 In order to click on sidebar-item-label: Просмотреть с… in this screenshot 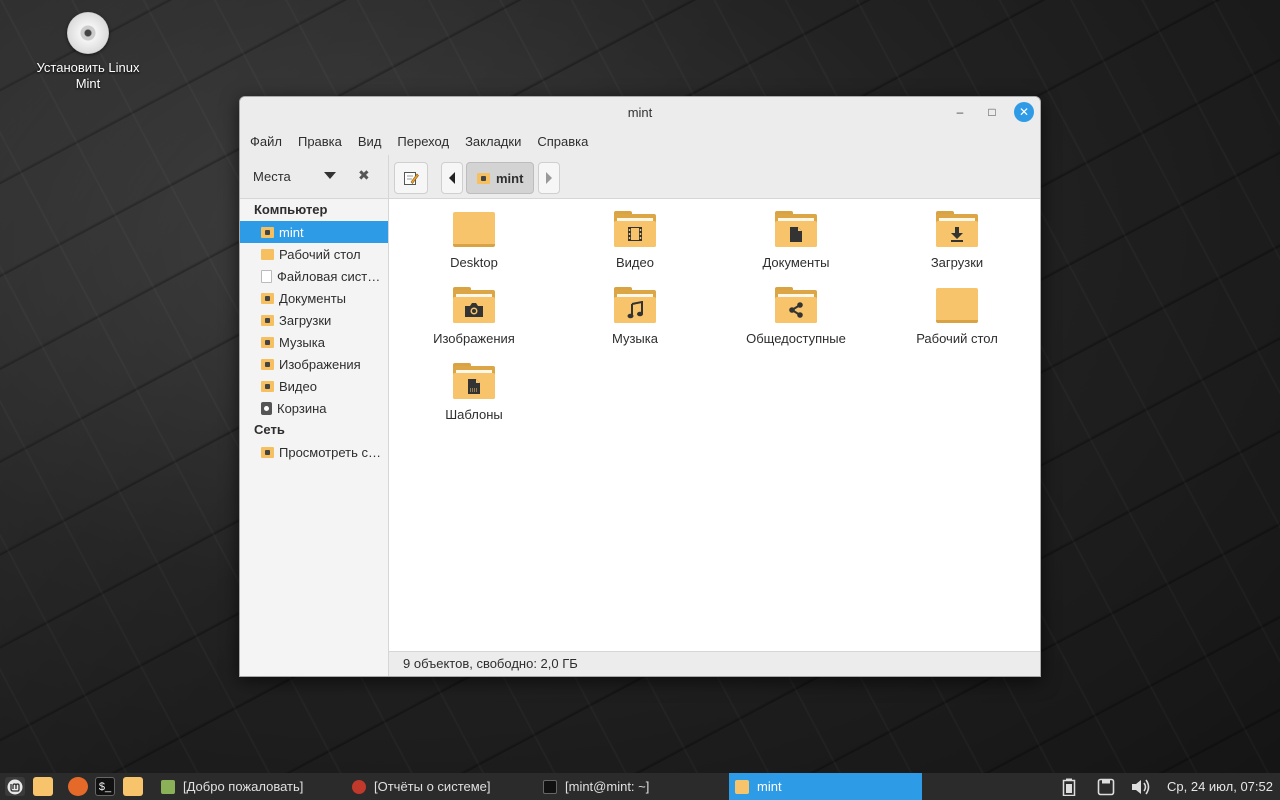, I will do `click(330, 452)`.